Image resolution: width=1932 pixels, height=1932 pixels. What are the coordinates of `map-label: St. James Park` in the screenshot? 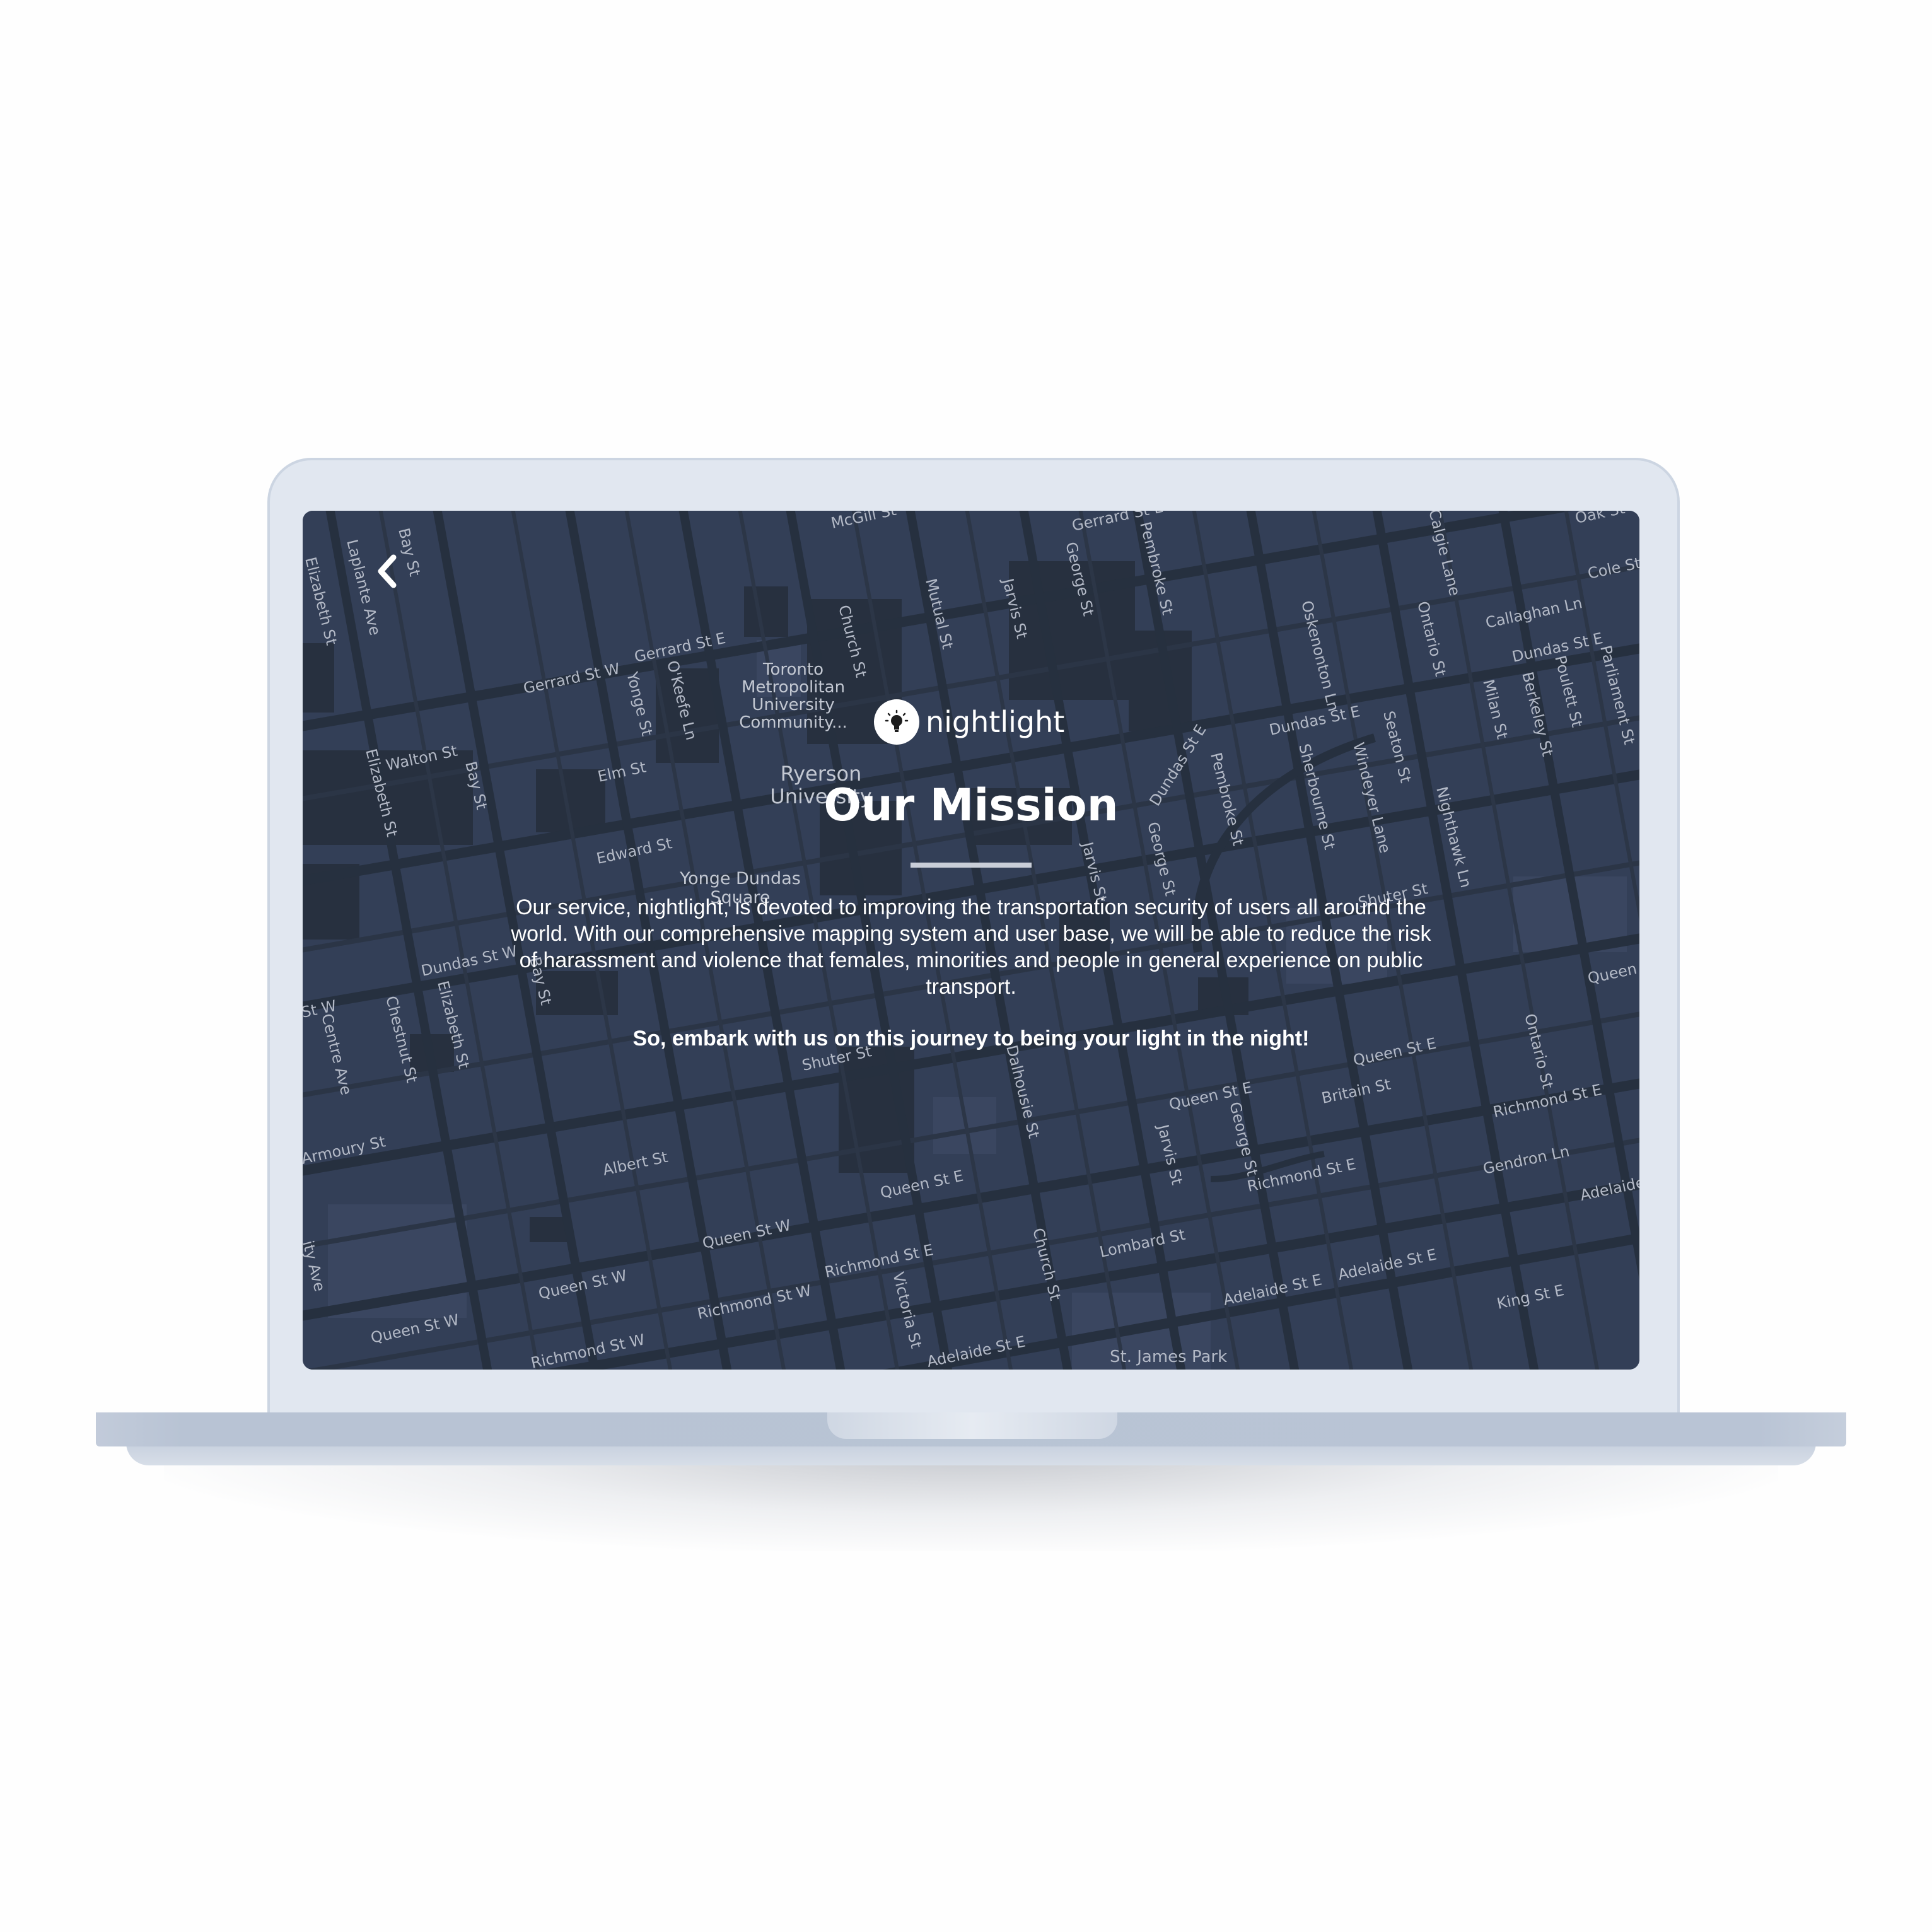 It's located at (1168, 1356).